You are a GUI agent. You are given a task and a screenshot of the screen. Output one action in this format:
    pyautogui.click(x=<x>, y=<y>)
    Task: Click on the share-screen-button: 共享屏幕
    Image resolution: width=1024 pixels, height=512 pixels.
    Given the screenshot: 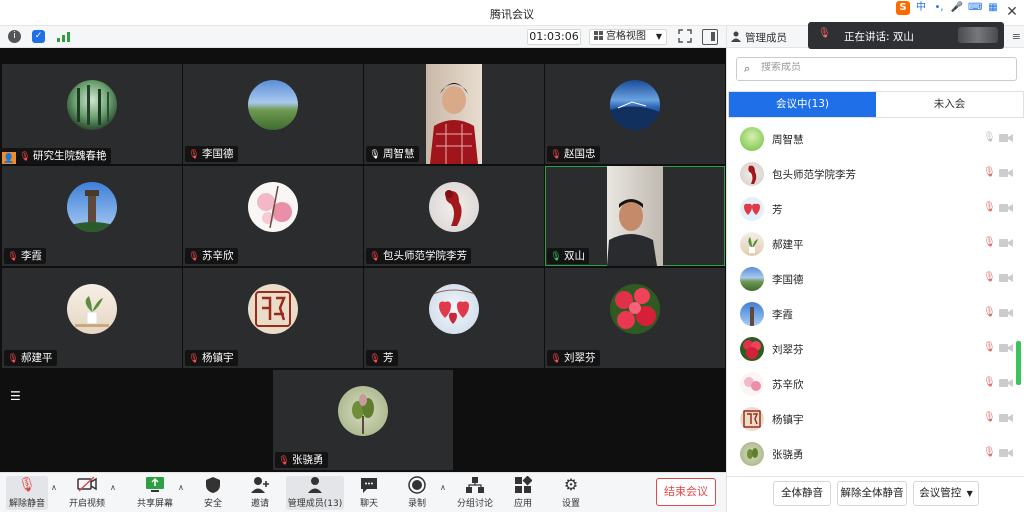 What is the action you would take?
    pyautogui.click(x=155, y=493)
    